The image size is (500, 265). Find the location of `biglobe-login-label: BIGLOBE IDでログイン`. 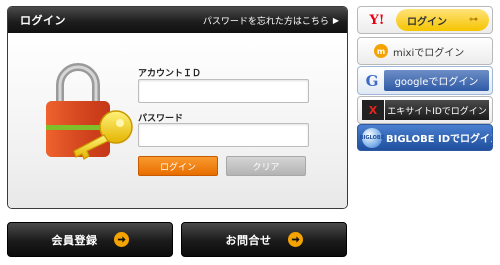

biglobe-login-label: BIGLOBE IDでログイン is located at coordinates (439, 139).